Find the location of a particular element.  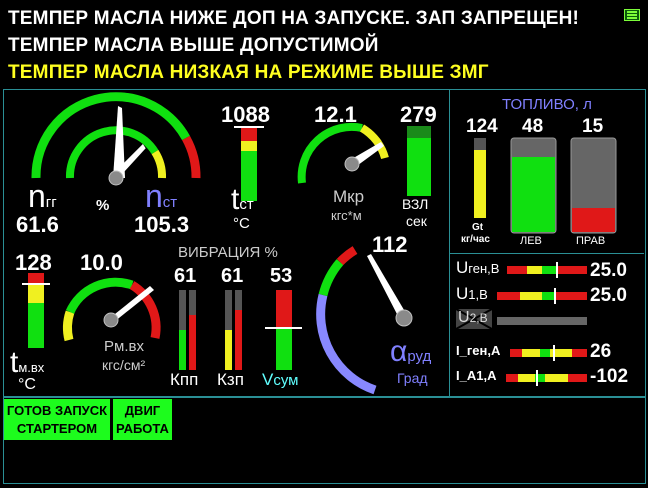

vibration-kpp-bar is located at coordinates (187, 330).